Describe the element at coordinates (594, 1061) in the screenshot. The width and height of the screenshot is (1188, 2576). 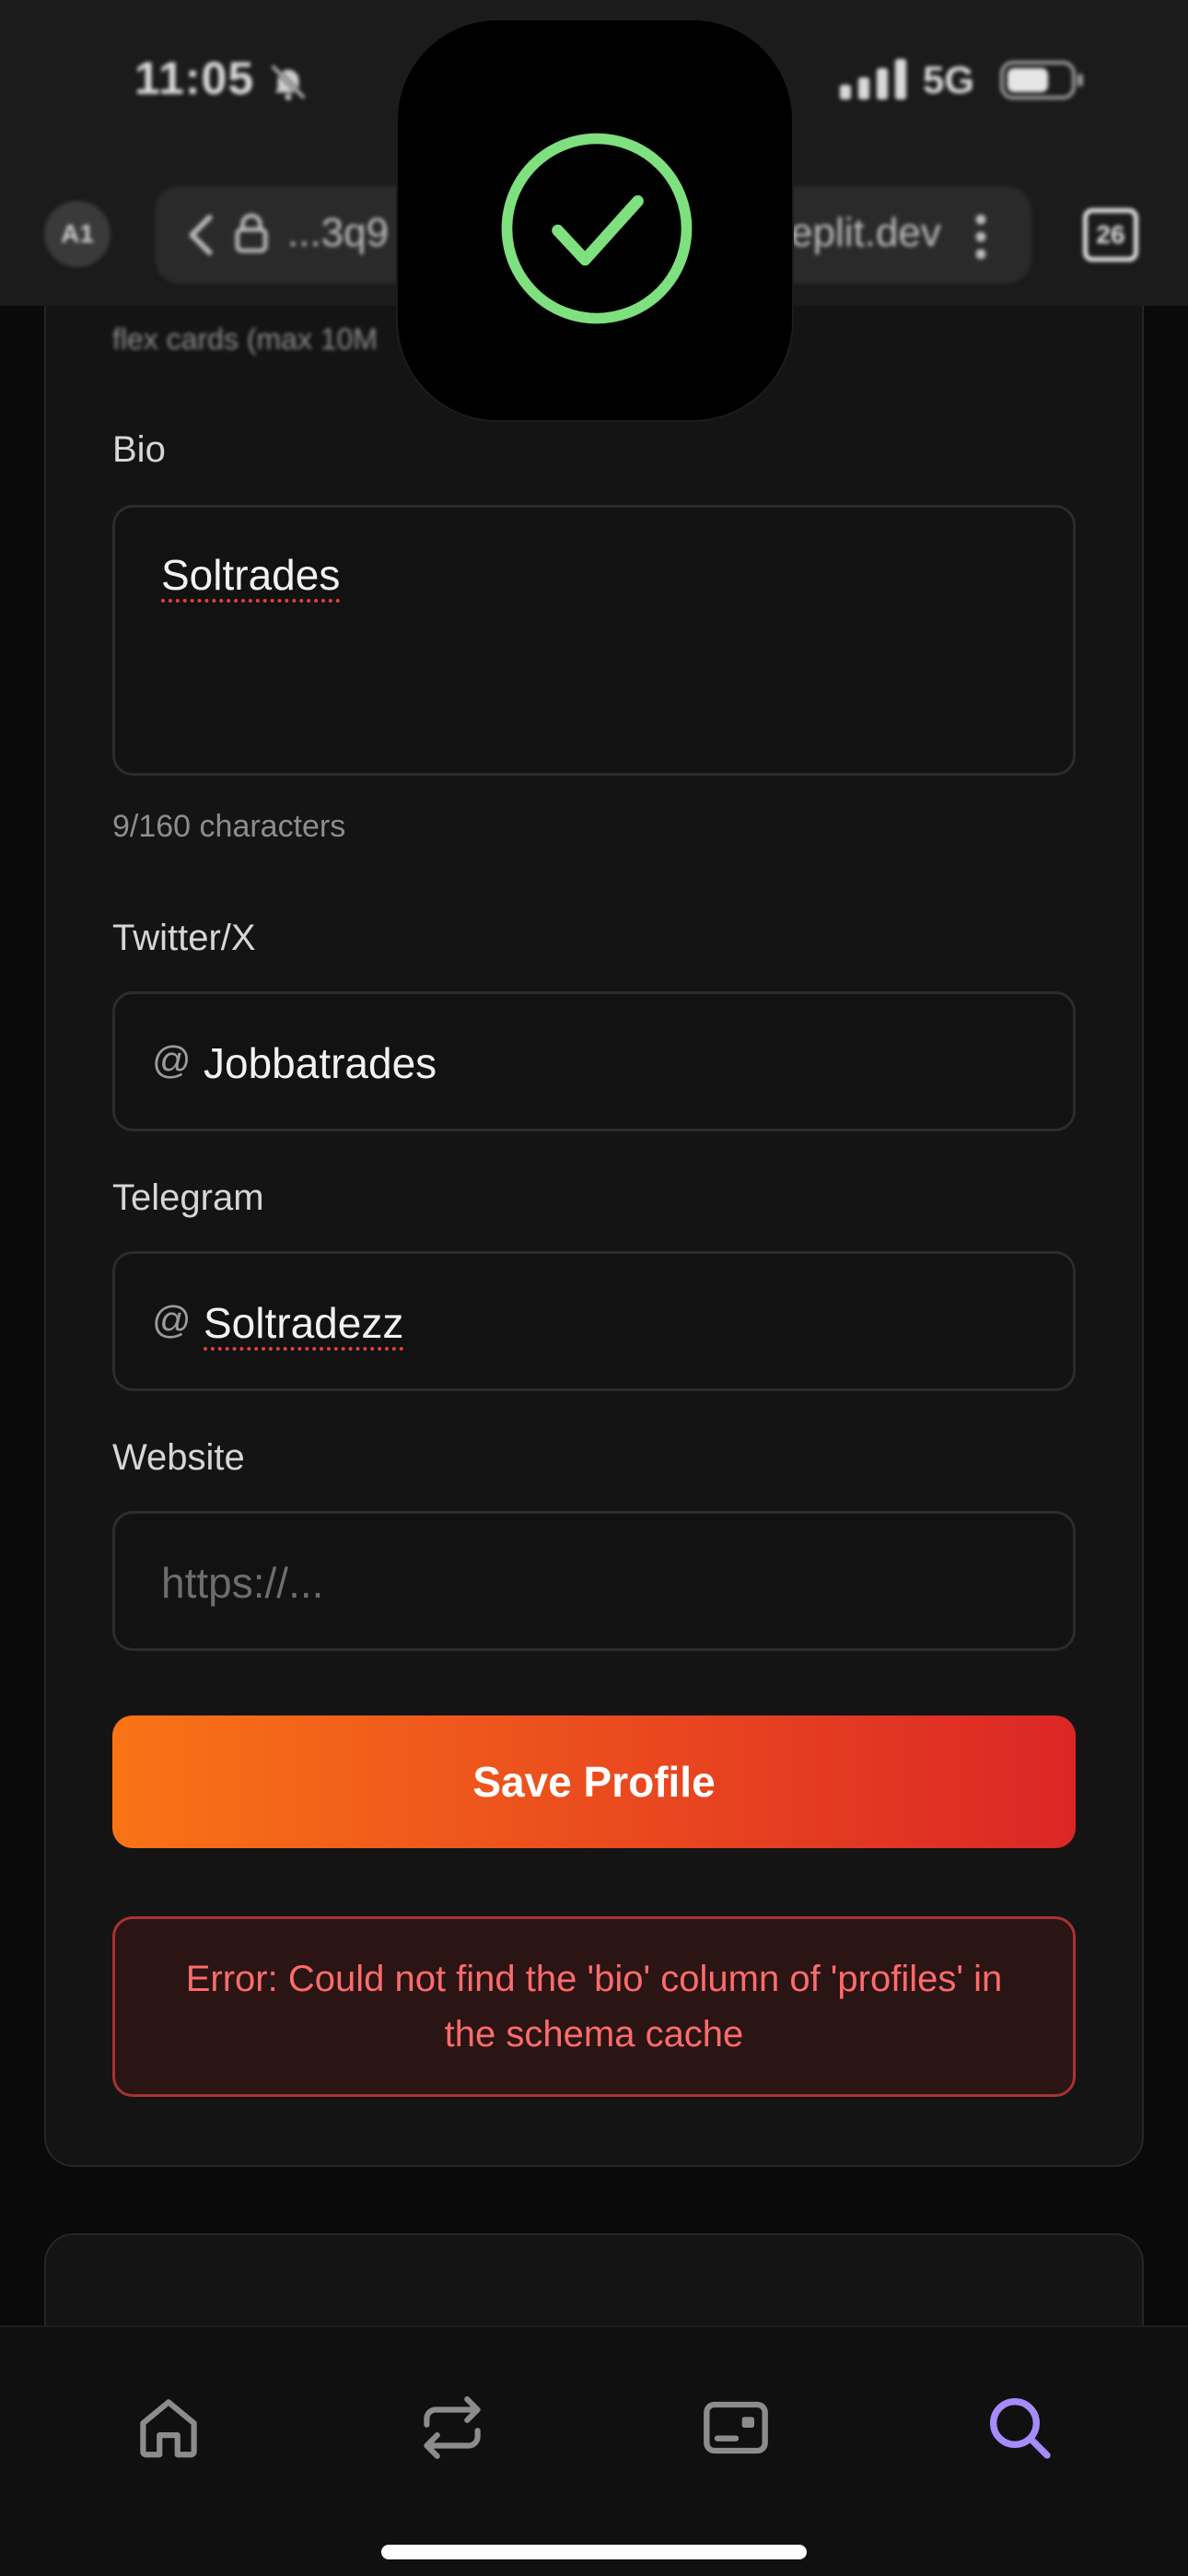
I see `twitter-input: @ Jobbatrades` at that location.